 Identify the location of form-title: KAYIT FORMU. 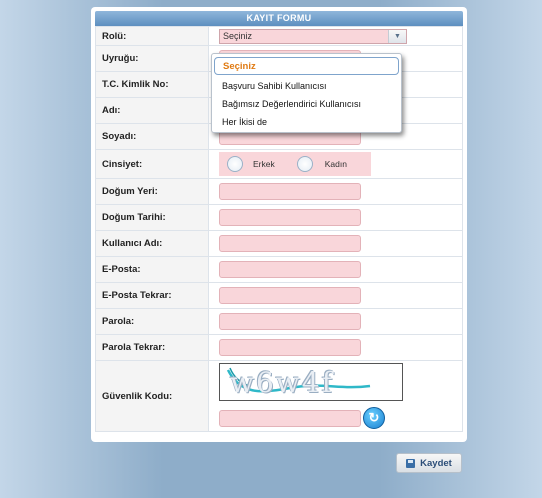
(279, 18).